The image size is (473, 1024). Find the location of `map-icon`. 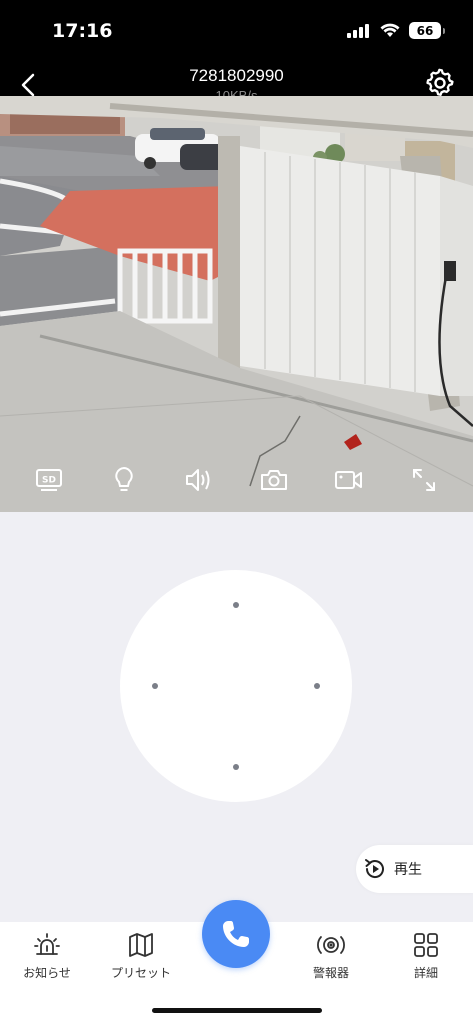

map-icon is located at coordinates (141, 945).